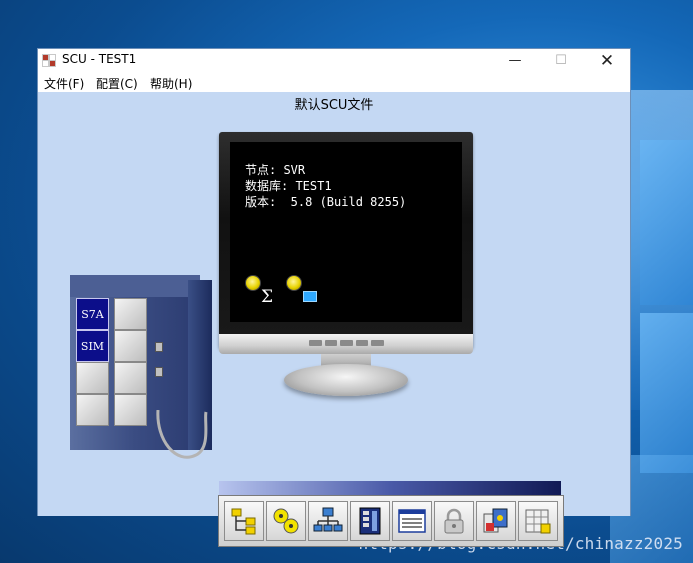 Image resolution: width=693 pixels, height=563 pixels. Describe the element at coordinates (135, 286) in the screenshot. I see `plc-rack-top` at that location.